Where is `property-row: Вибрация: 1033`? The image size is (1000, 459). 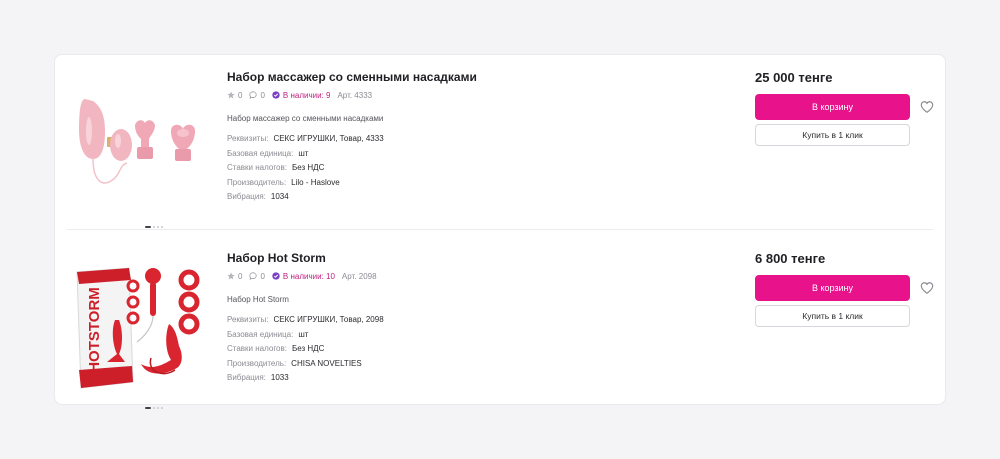
property-row: Вибрация: 1033 is located at coordinates (467, 378).